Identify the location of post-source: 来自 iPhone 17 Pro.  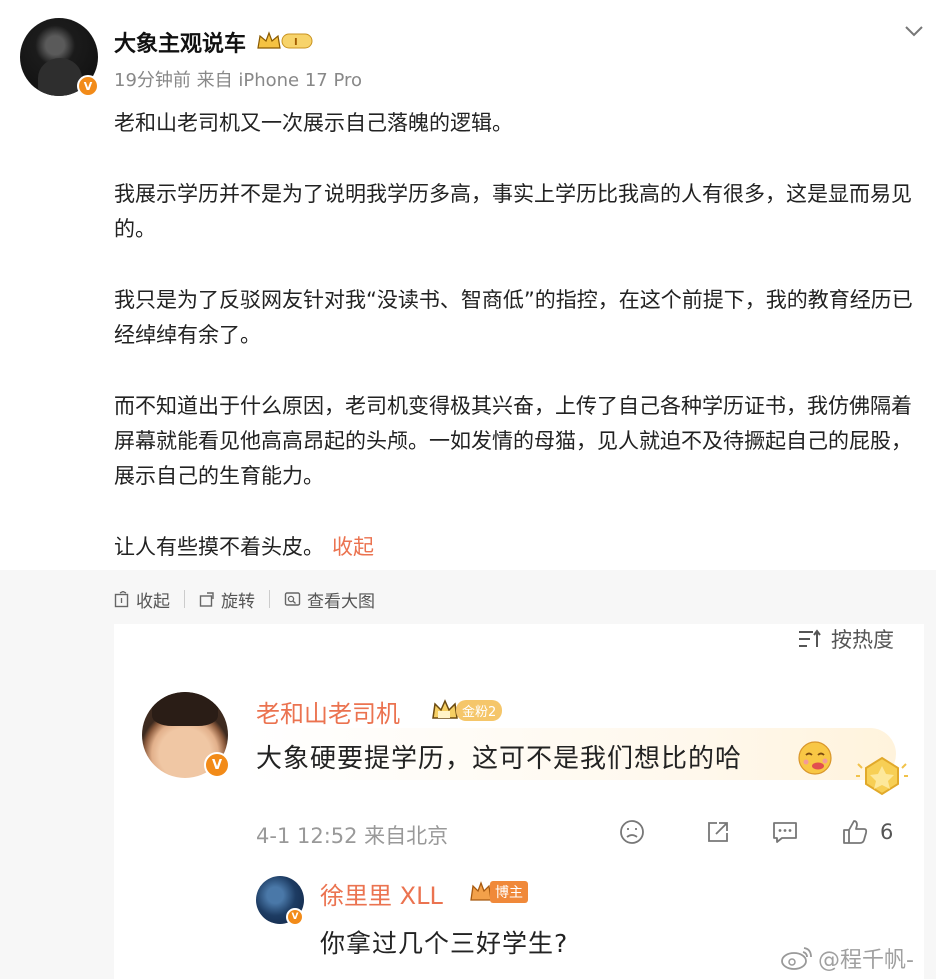
(279, 80).